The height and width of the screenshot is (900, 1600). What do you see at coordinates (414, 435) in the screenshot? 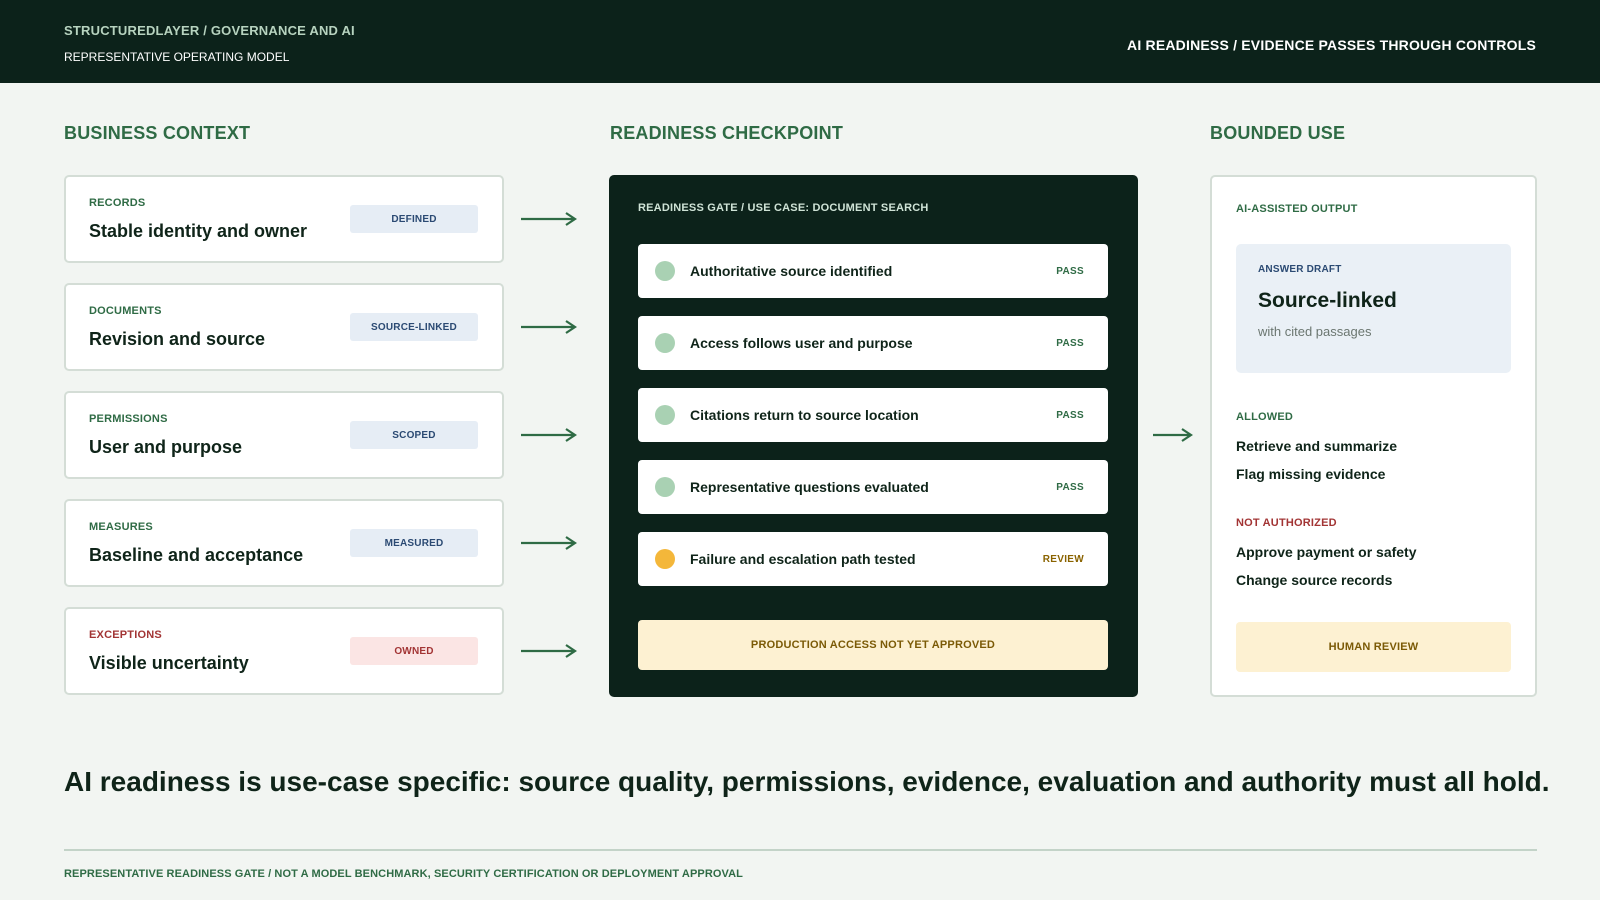
I see `status-badge: SCOPED` at bounding box center [414, 435].